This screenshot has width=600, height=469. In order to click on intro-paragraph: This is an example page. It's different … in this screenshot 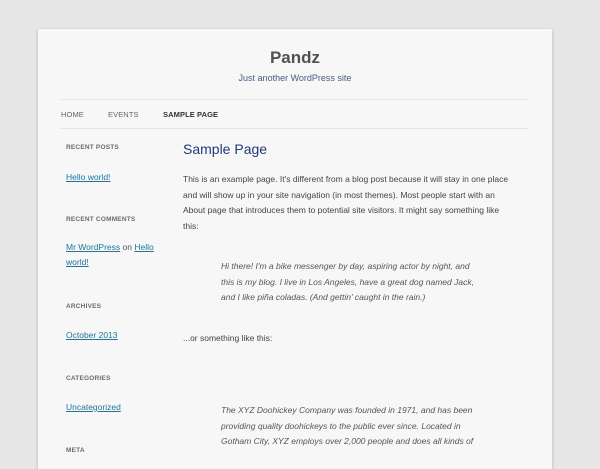, I will do `click(355, 203)`.